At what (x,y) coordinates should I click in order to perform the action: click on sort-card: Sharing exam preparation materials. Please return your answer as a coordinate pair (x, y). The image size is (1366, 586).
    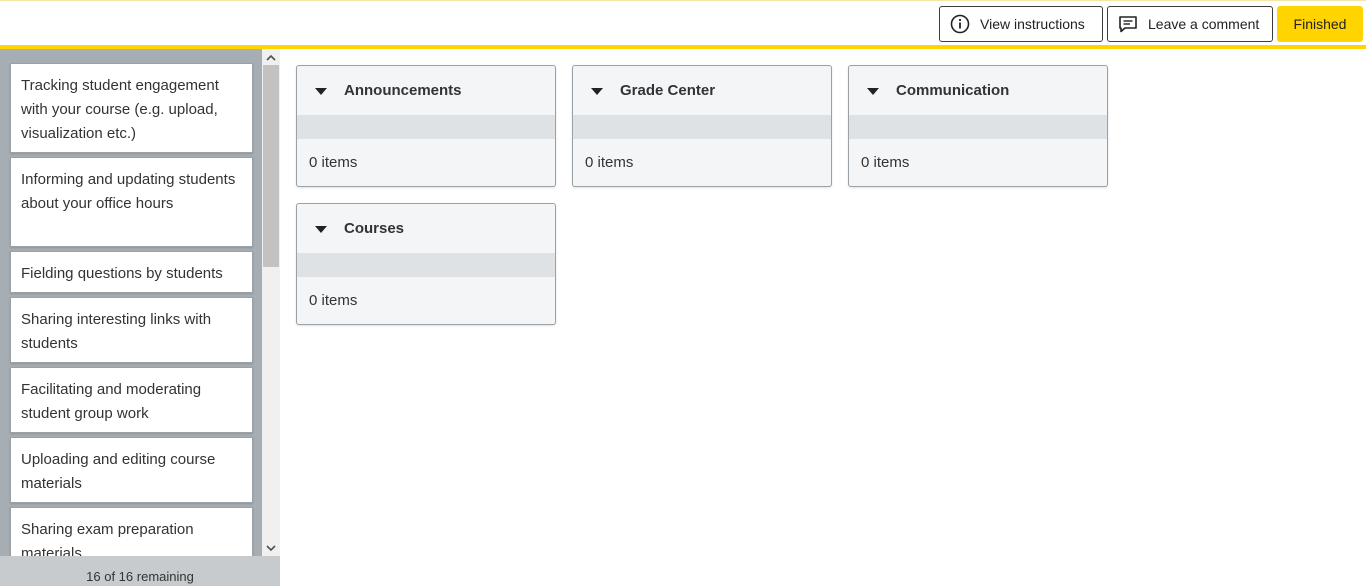
    Looking at the image, I should click on (131, 531).